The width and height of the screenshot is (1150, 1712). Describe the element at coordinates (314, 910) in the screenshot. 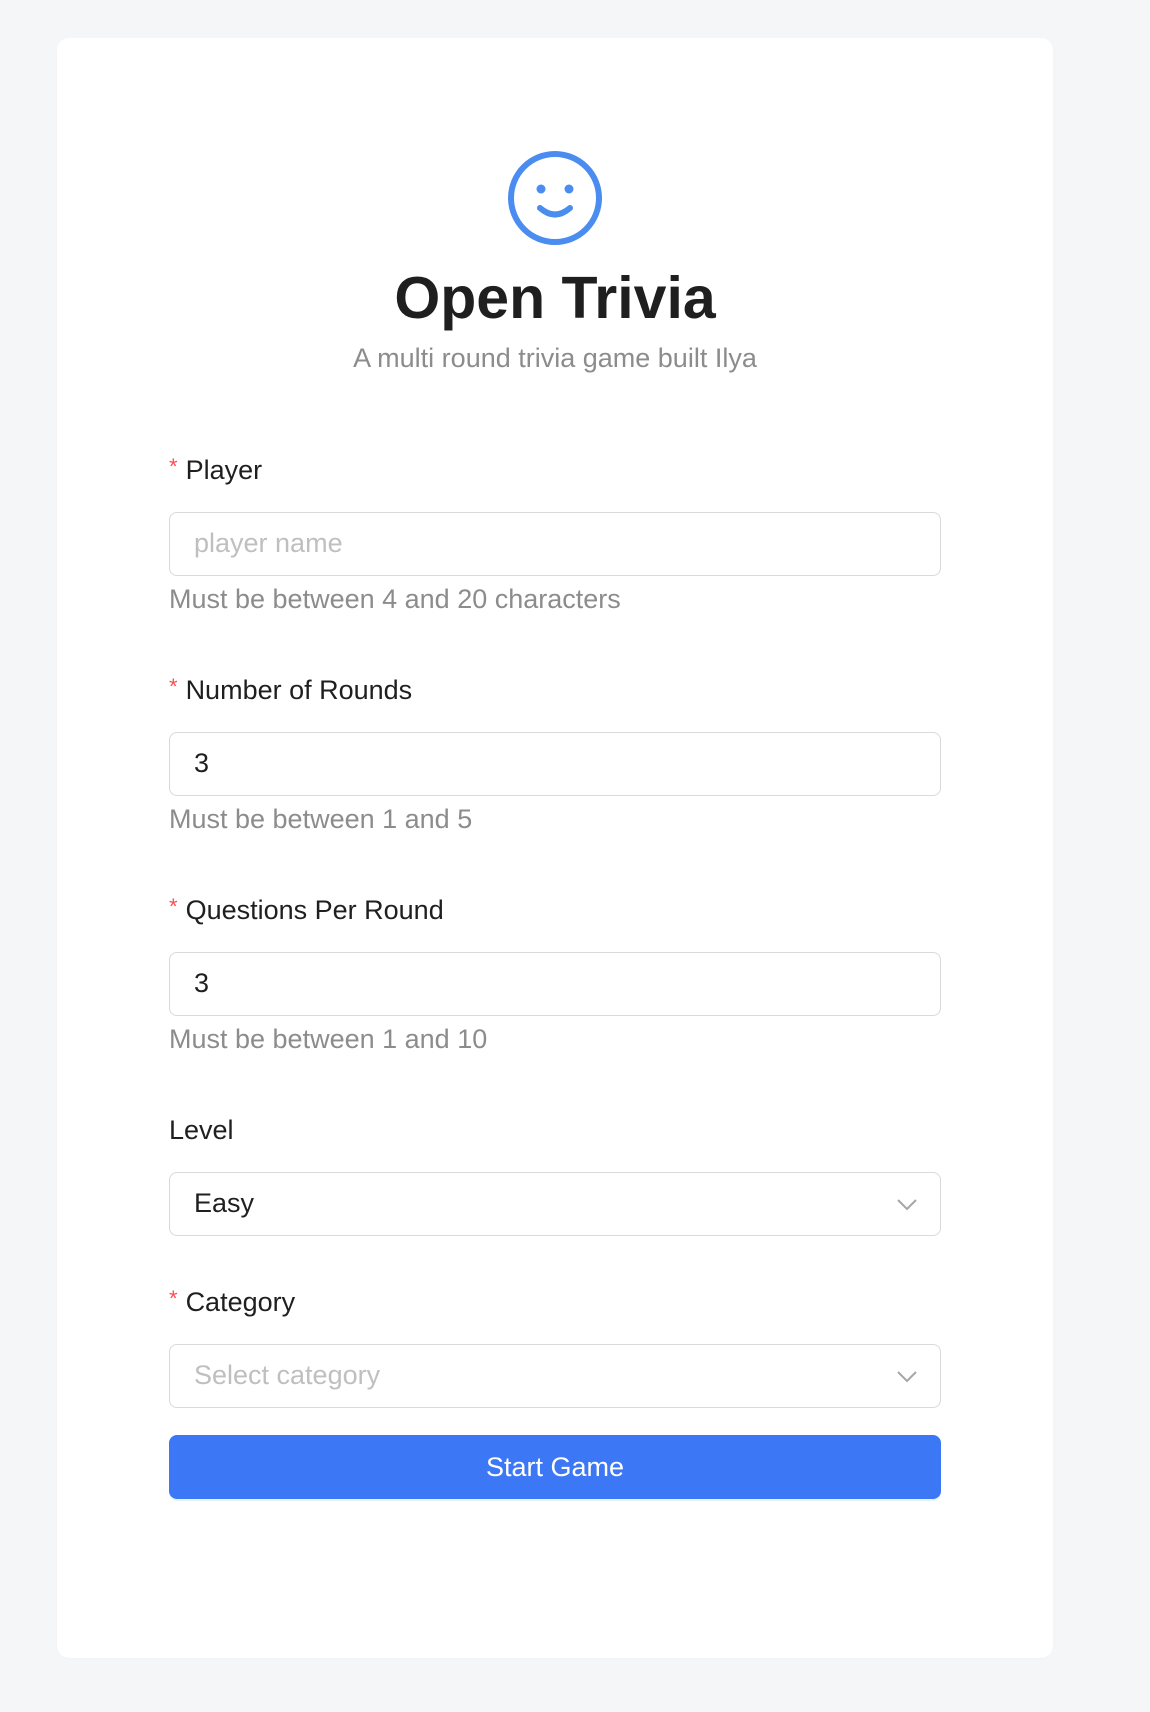

I see `questions-label-text: Questions Per Round` at that location.